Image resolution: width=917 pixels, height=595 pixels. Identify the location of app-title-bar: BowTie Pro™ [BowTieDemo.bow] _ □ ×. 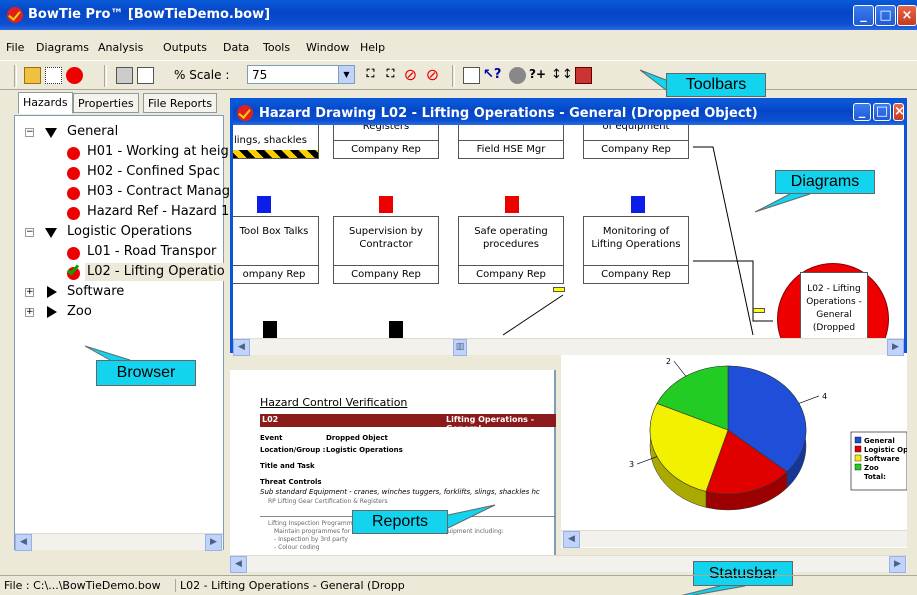
(458, 15).